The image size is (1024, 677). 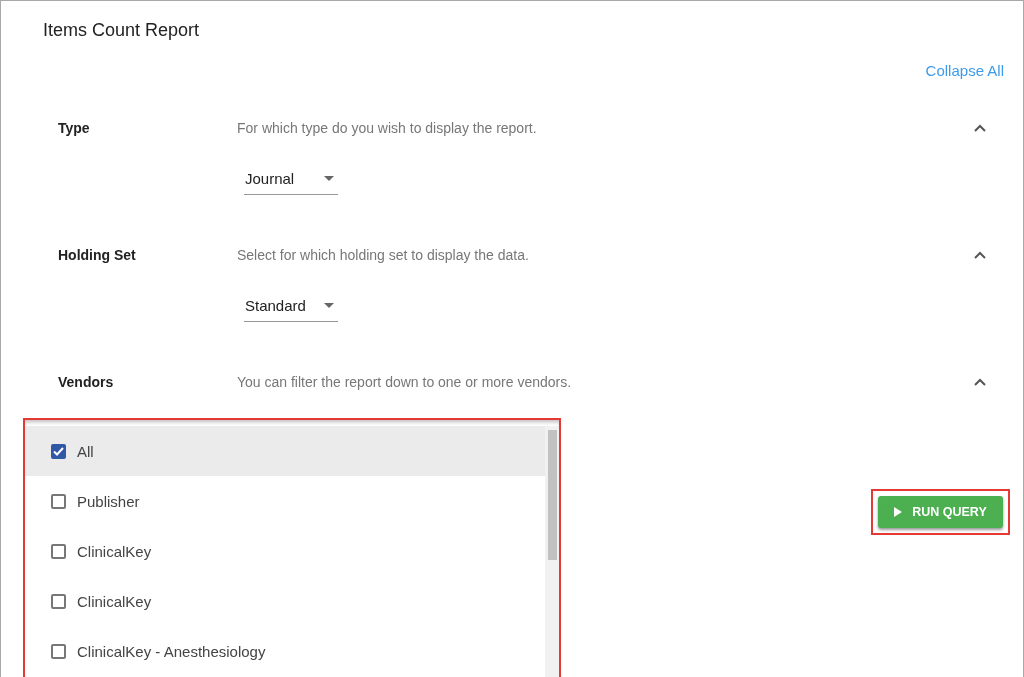 I want to click on select-dropdown: Standard, so click(x=291, y=306).